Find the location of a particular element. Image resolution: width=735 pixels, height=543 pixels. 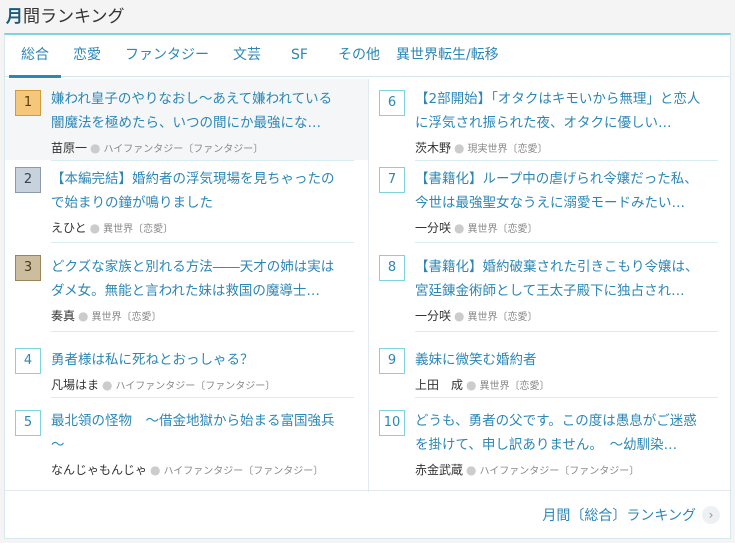

rank-badge: 4 is located at coordinates (28, 361).